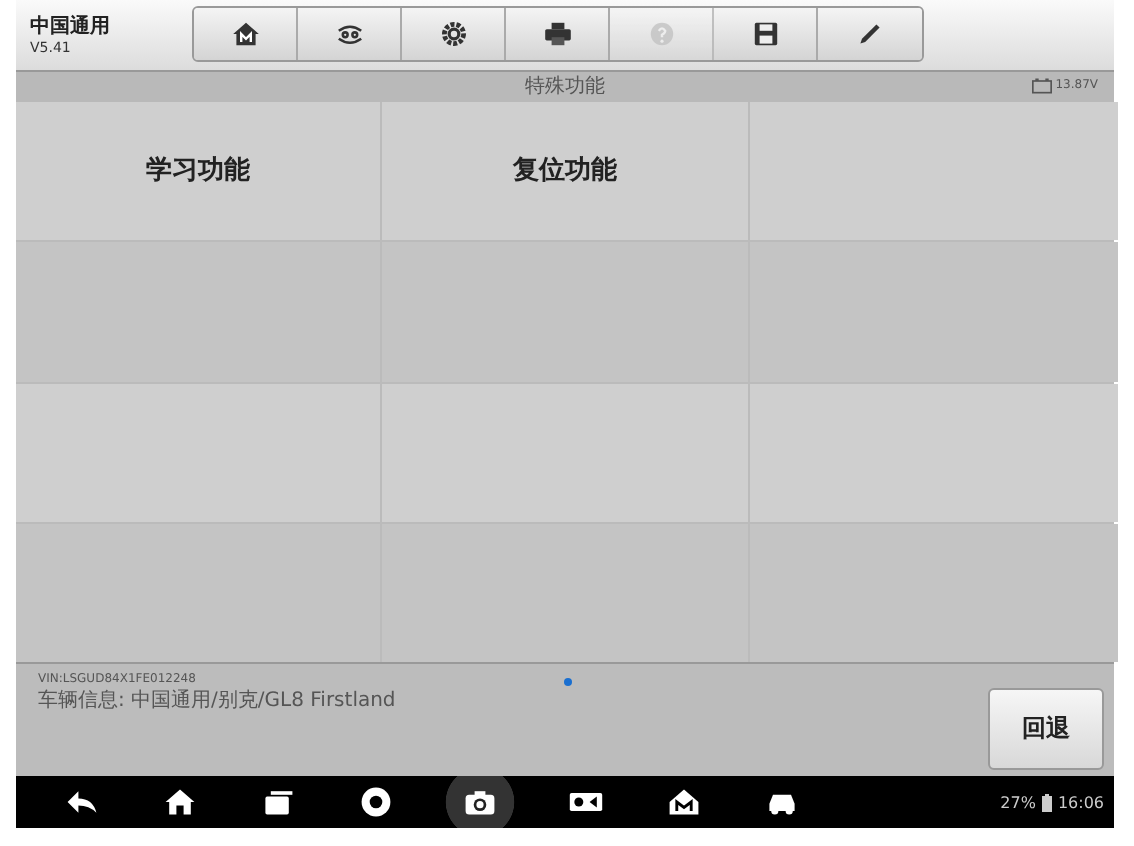 This screenshot has width=1134, height=846. Describe the element at coordinates (350, 34) in the screenshot. I see `car-button` at that location.